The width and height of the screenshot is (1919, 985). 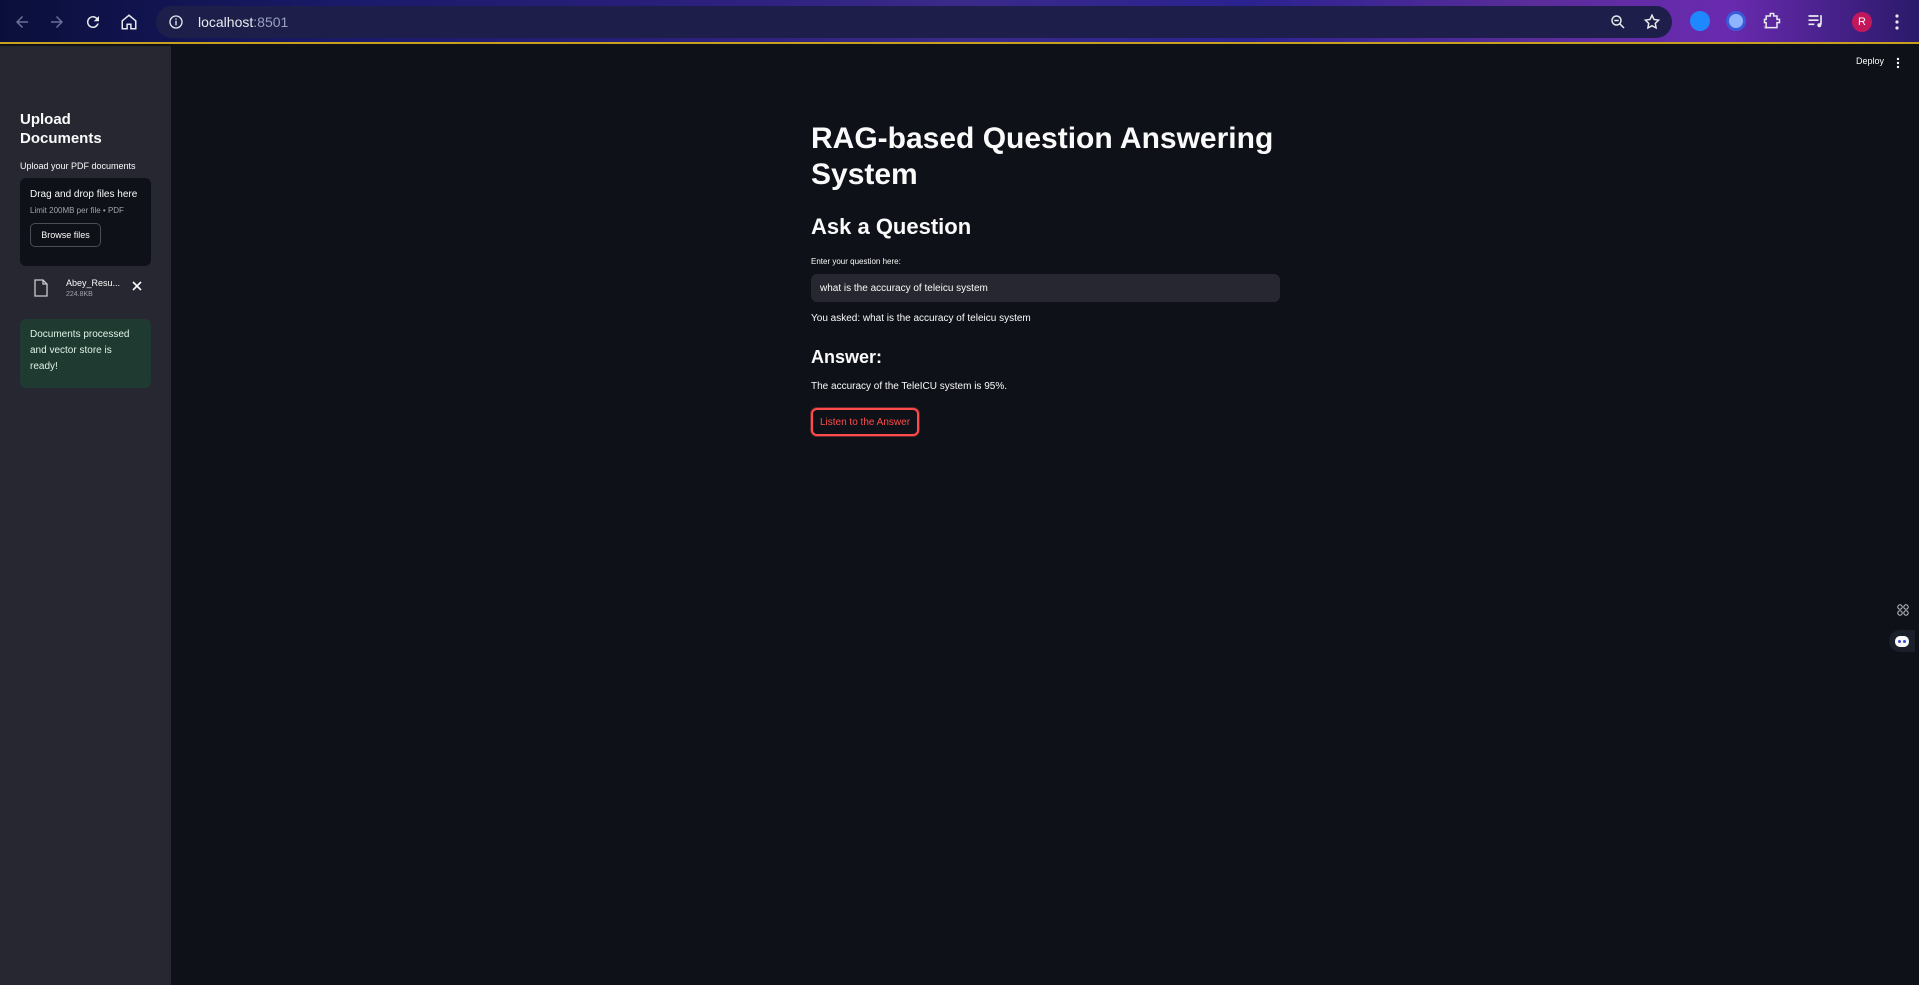 I want to click on uploaded-file: Abey_Resu... 224.8KB, so click(x=89, y=291).